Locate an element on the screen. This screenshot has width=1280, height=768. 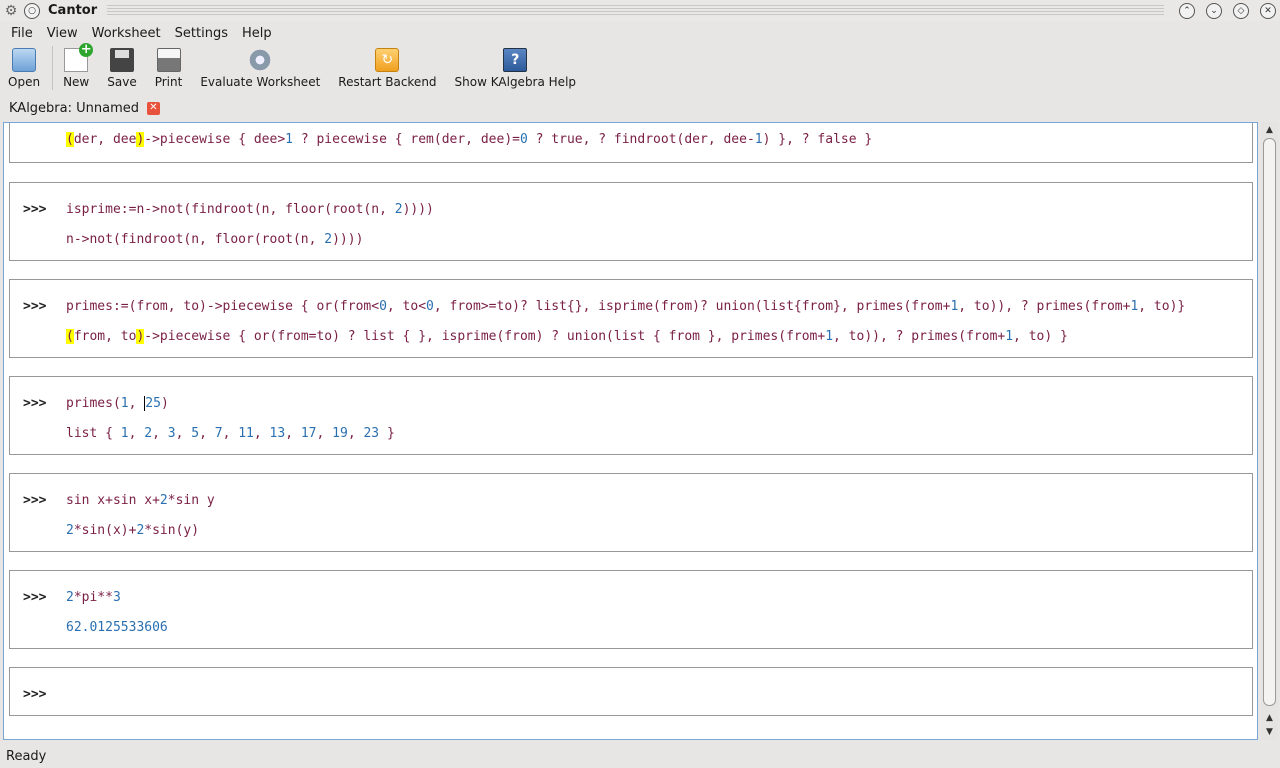
folder-open-icon is located at coordinates (24, 60).